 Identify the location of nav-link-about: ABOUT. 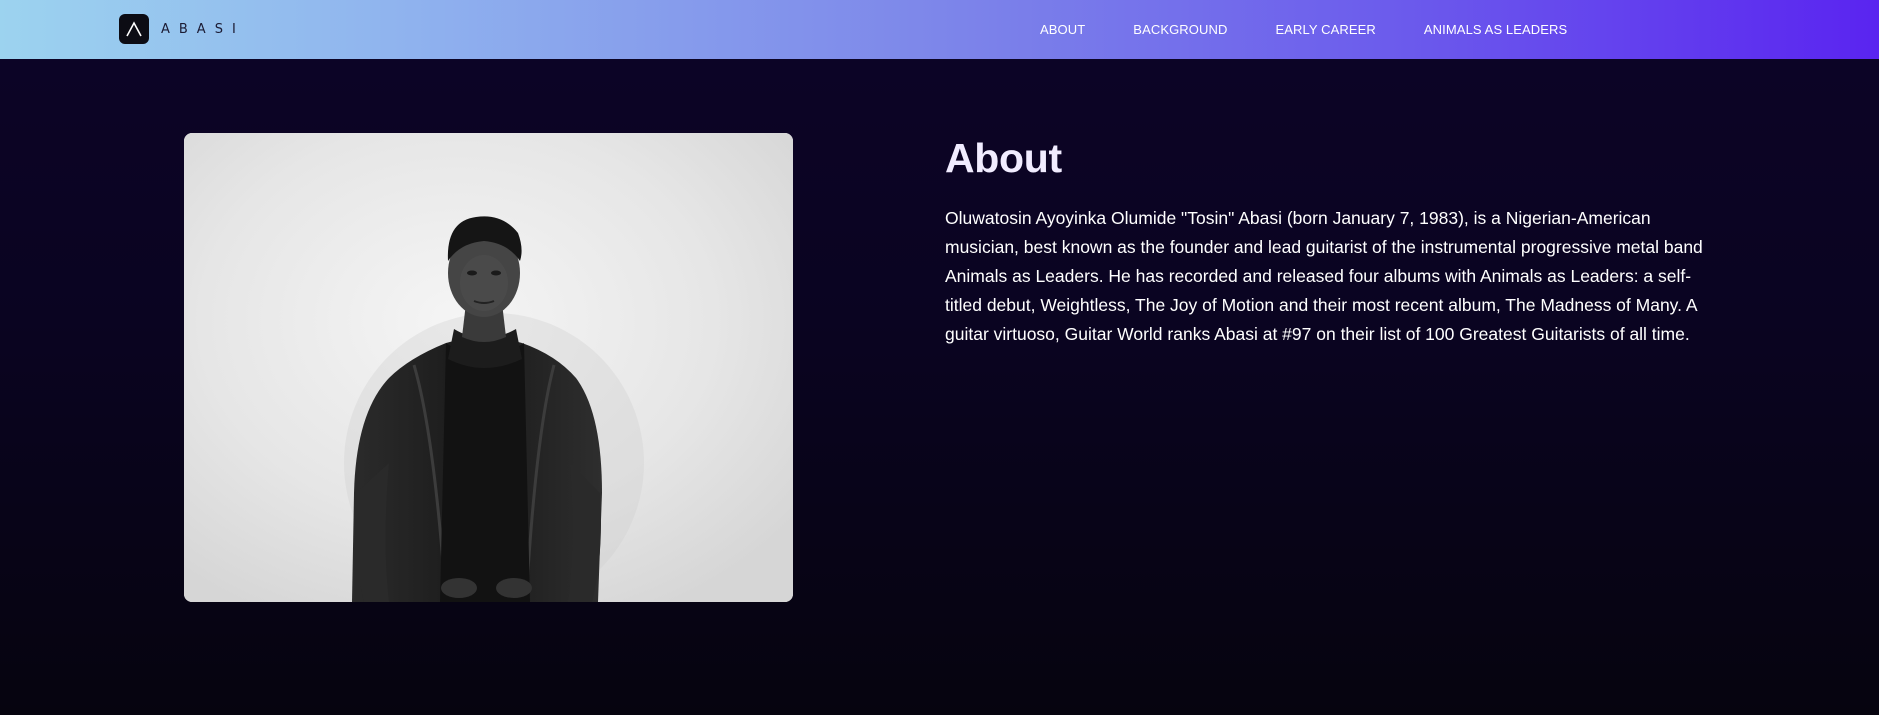
(1062, 29).